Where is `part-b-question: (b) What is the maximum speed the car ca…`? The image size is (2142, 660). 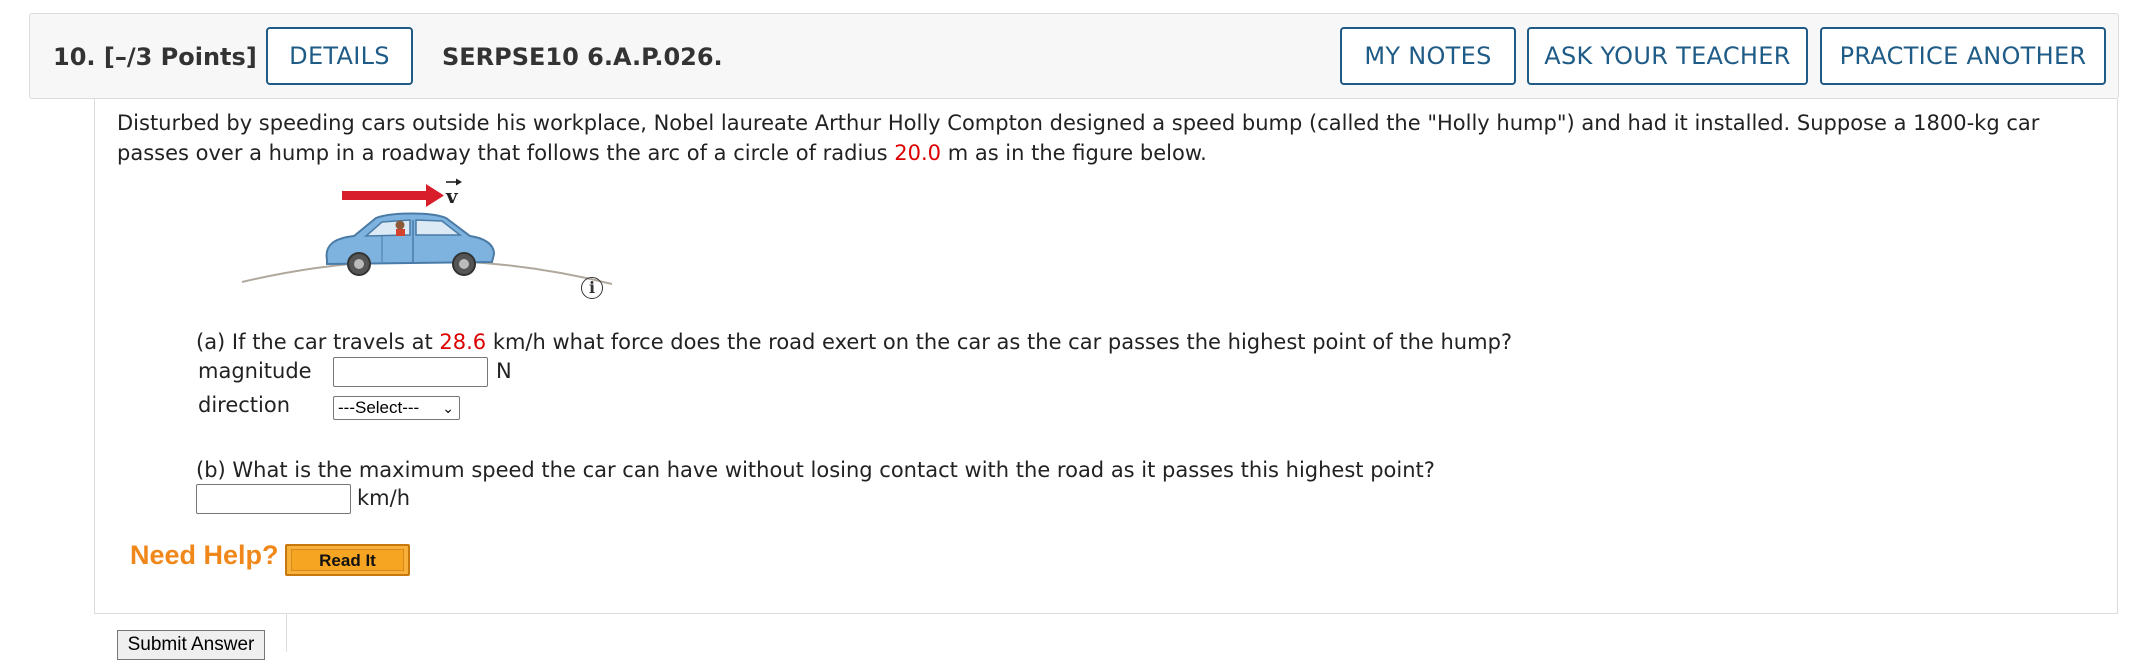 part-b-question: (b) What is the maximum speed the car ca… is located at coordinates (815, 470).